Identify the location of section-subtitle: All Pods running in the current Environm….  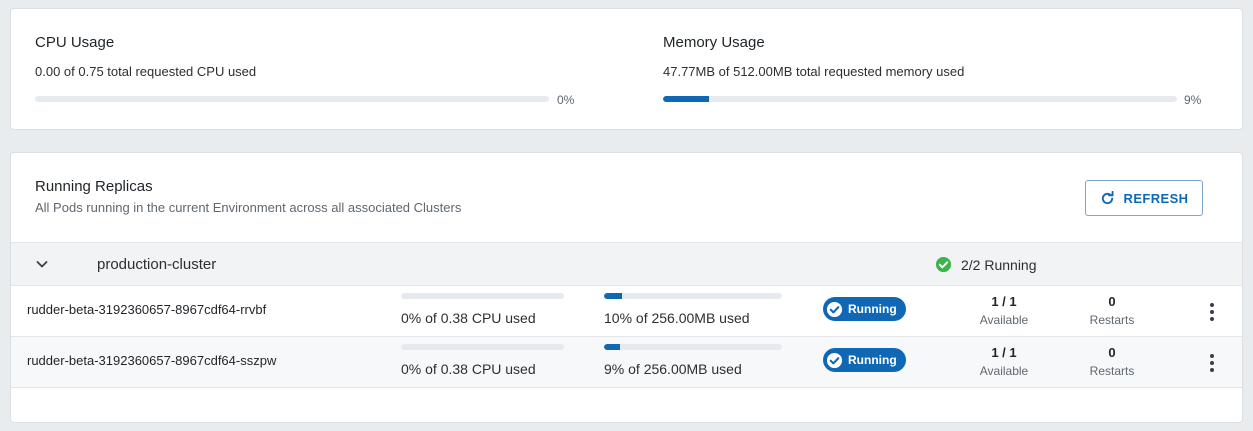
(248, 207).